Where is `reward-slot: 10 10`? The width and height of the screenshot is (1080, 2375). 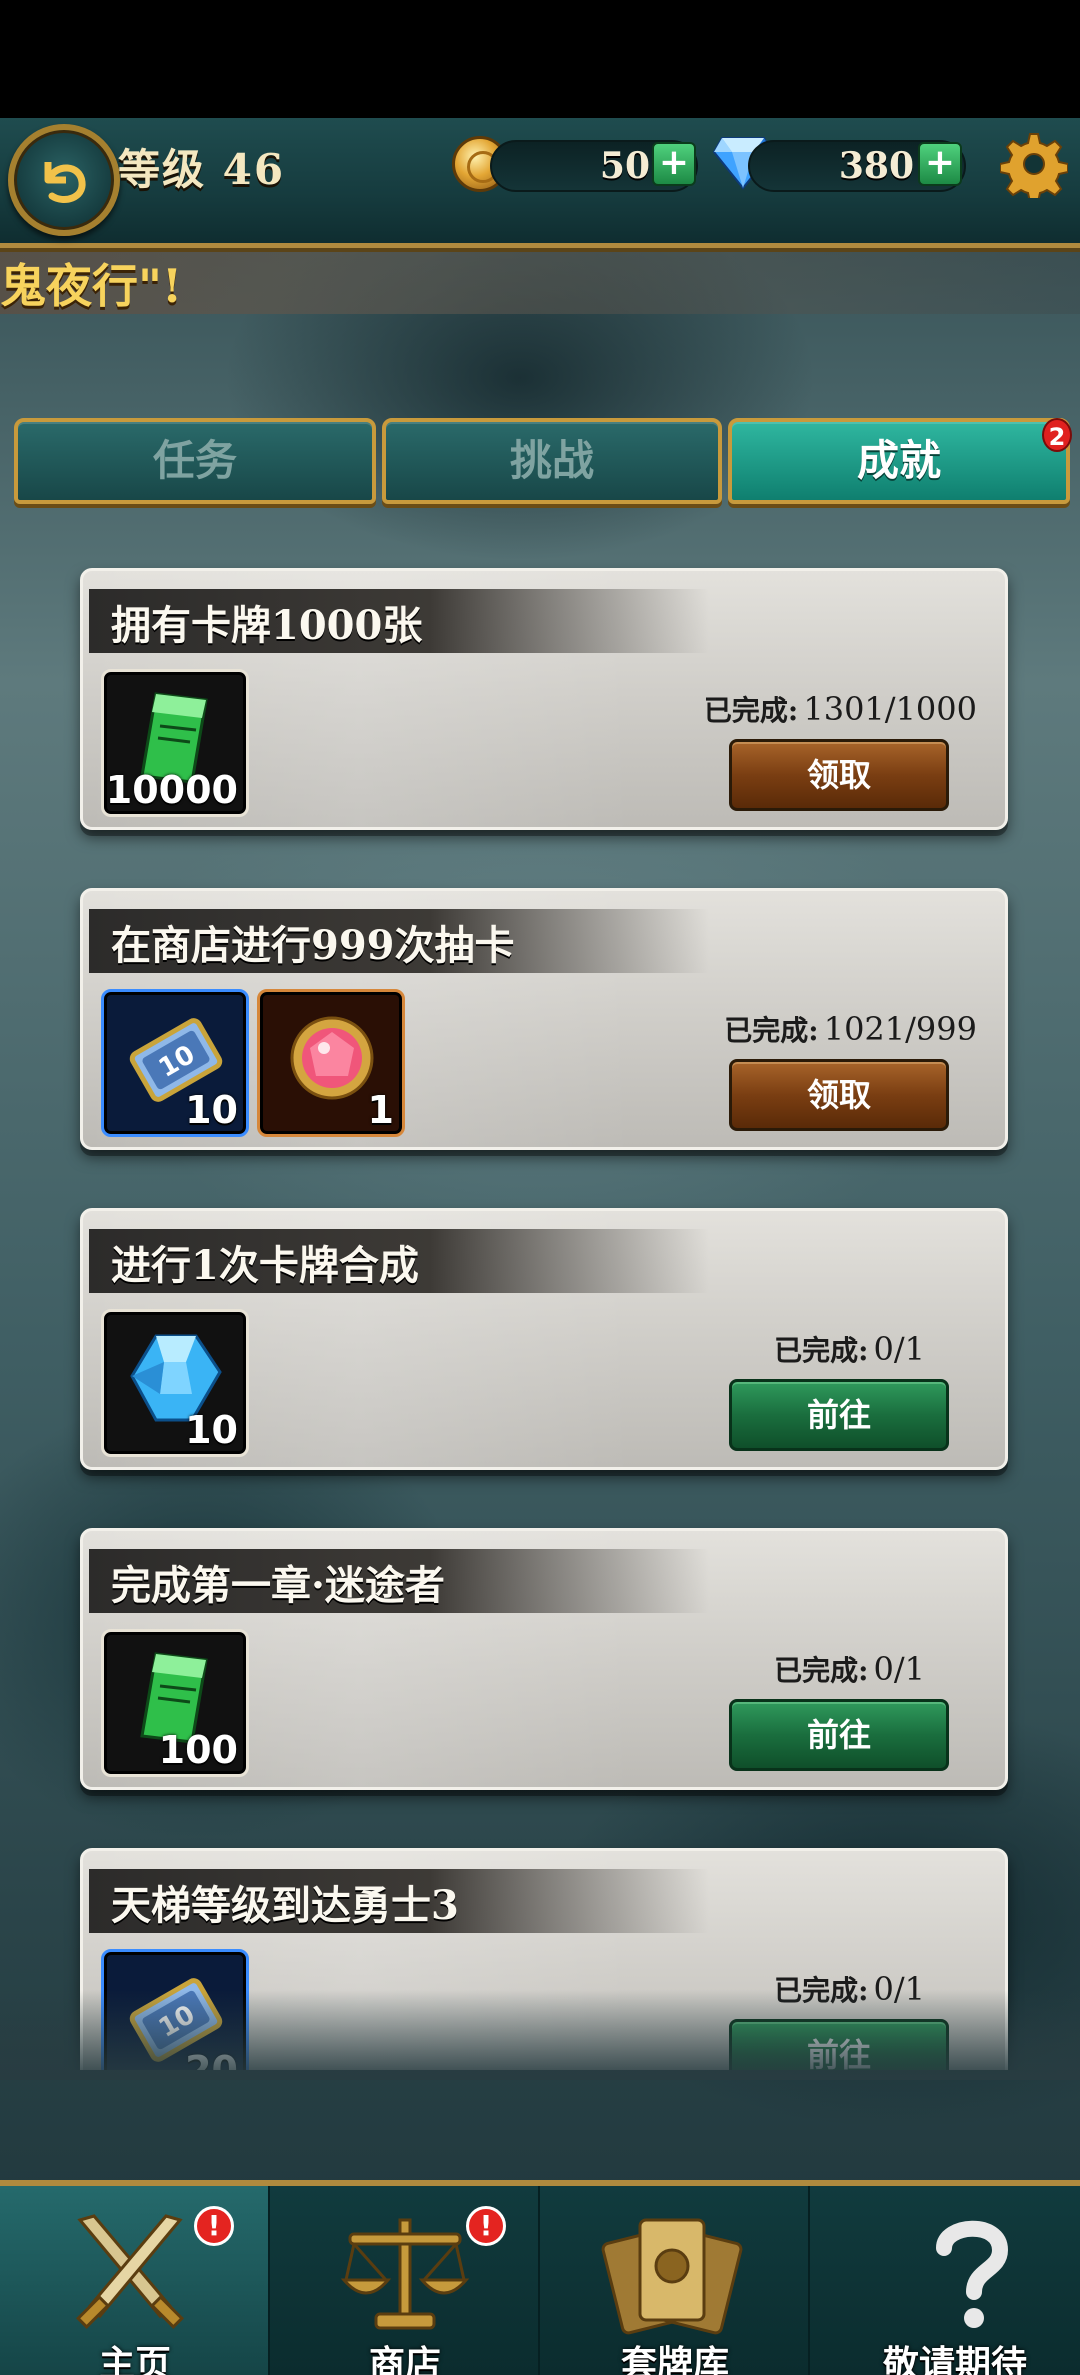 reward-slot: 10 10 is located at coordinates (175, 1063).